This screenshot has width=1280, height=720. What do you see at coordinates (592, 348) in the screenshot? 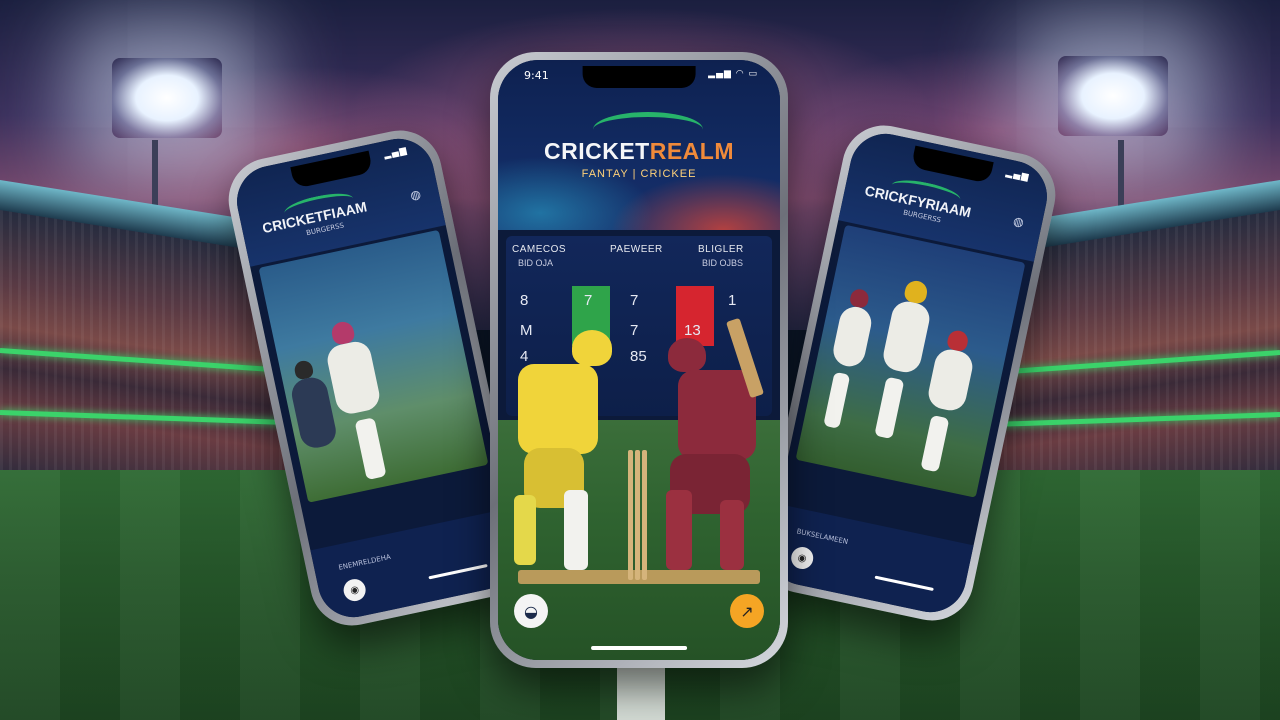
I see `helmet-yellow` at bounding box center [592, 348].